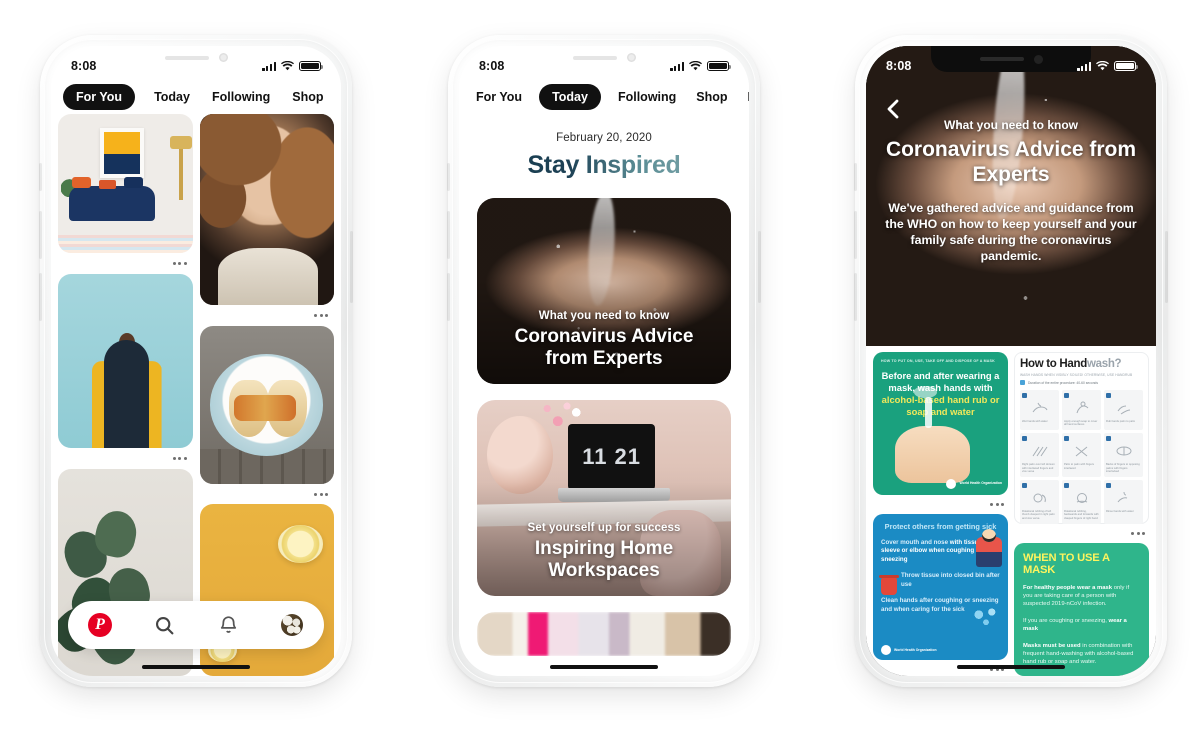 This screenshot has width=1200, height=733. Describe the element at coordinates (1011, 125) in the screenshot. I see `article-kicker: What you need to know` at that location.